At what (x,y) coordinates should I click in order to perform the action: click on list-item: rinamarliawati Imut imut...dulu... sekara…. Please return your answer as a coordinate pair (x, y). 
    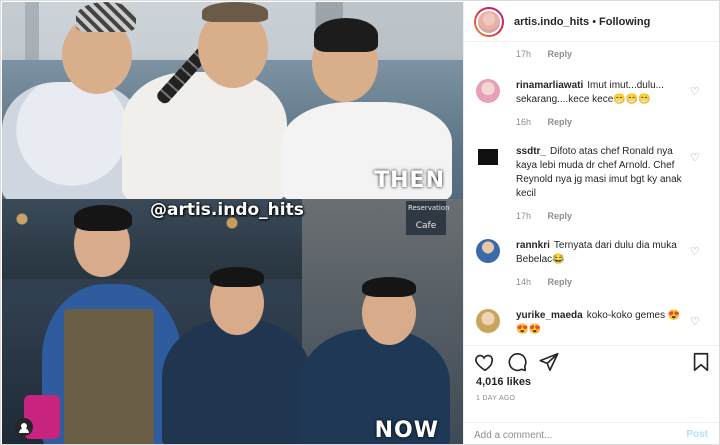
    Looking at the image, I should click on (596, 109).